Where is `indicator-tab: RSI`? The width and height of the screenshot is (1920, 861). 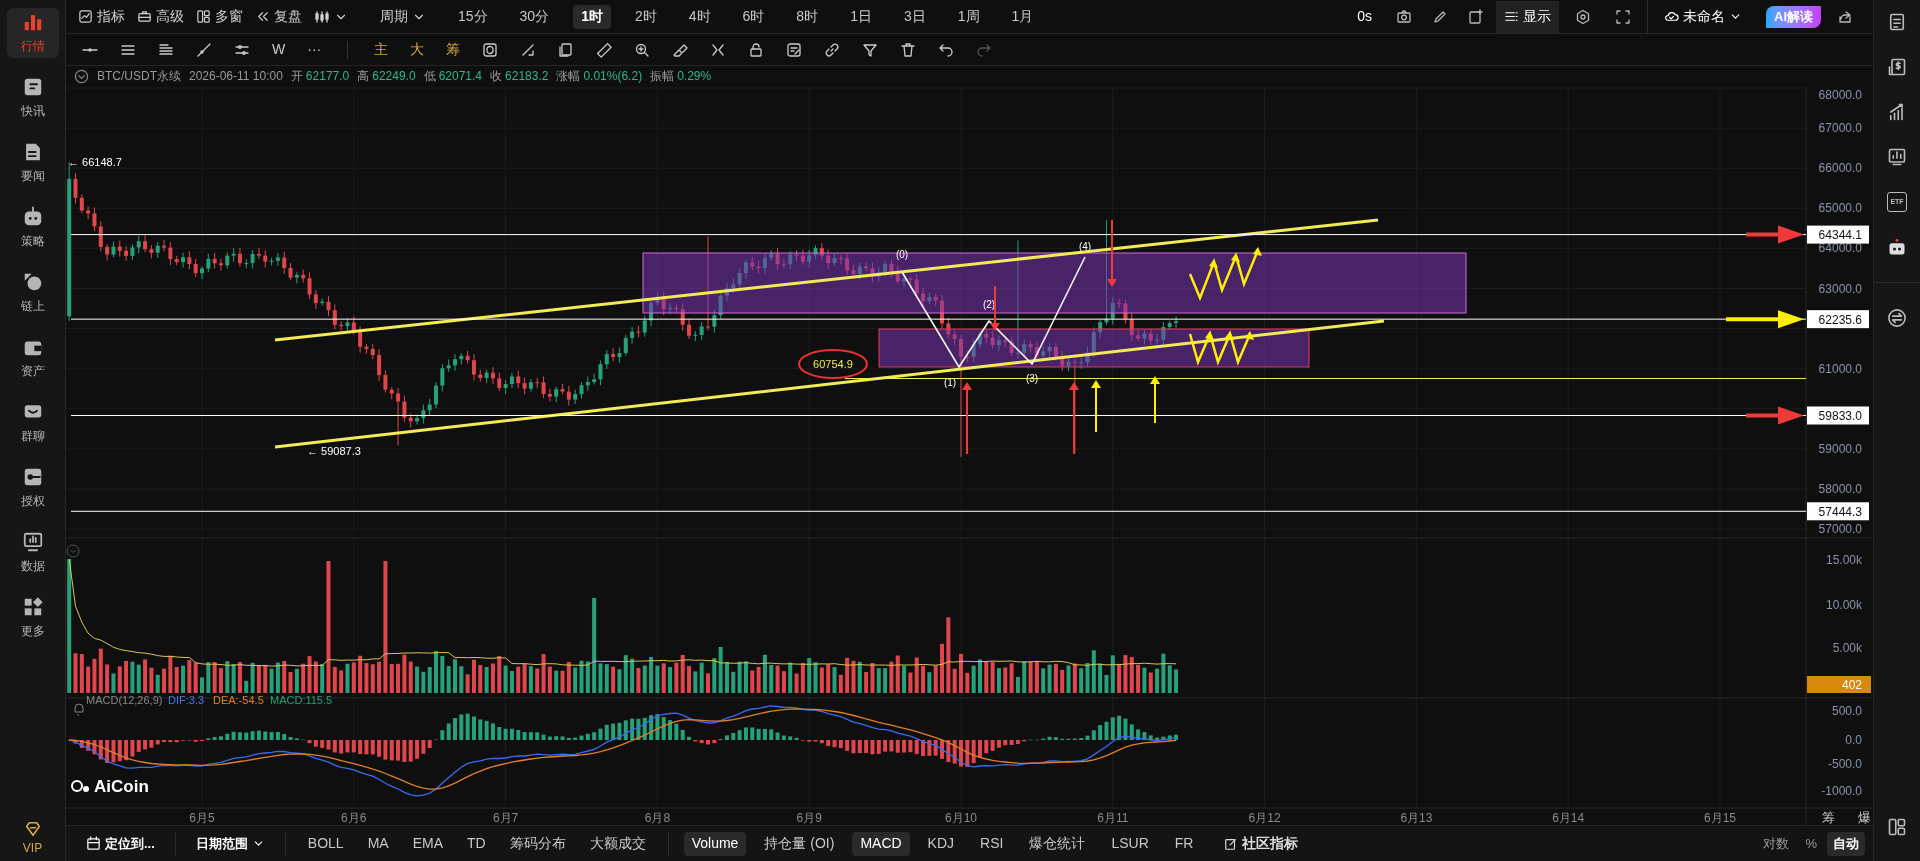
indicator-tab: RSI is located at coordinates (992, 843).